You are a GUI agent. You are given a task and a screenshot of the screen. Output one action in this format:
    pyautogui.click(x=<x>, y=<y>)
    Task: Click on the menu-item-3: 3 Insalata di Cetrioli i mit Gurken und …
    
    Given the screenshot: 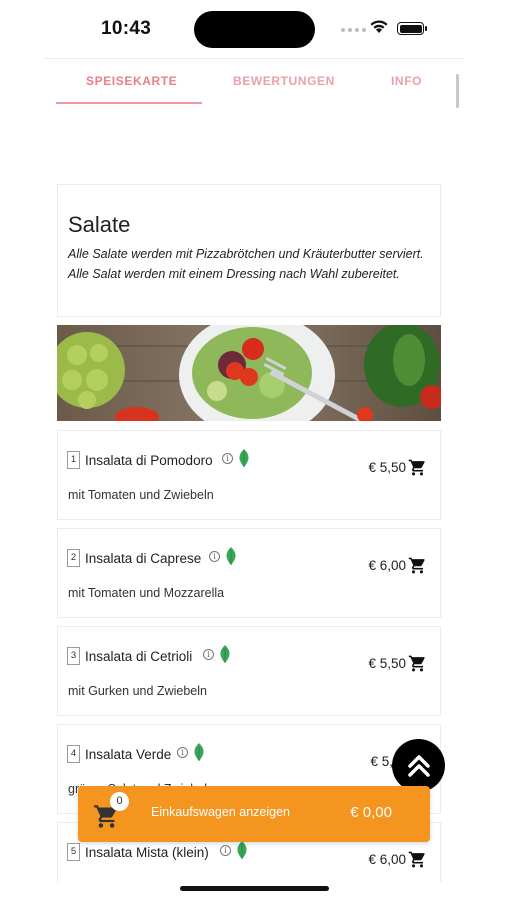 What is the action you would take?
    pyautogui.click(x=249, y=671)
    